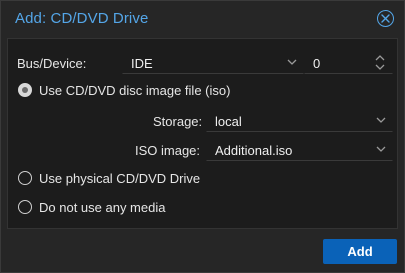 Image resolution: width=405 pixels, height=273 pixels. I want to click on option-iso-label: Use CD/DVD disc image file (iso), so click(135, 90).